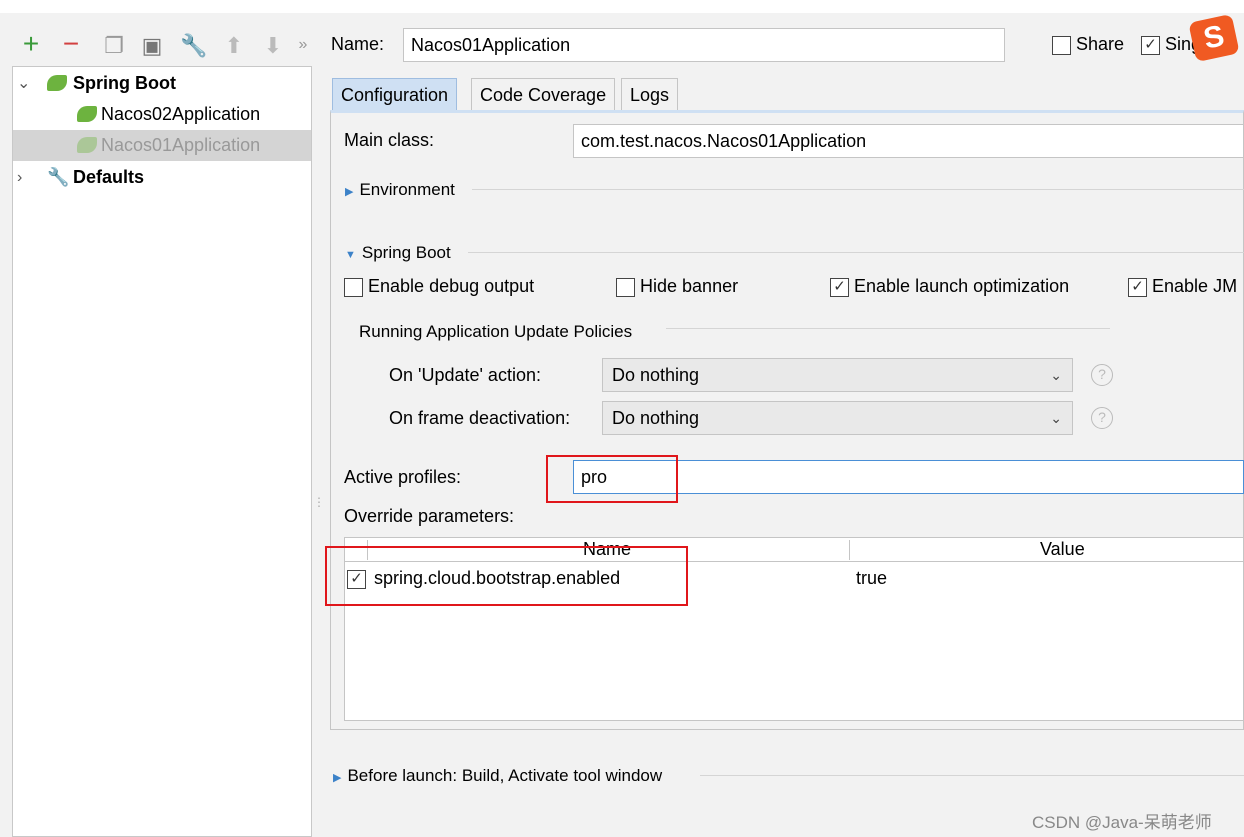 Image resolution: width=1244 pixels, height=837 pixels. Describe the element at coordinates (358, 44) in the screenshot. I see `name-label: Name:` at that location.